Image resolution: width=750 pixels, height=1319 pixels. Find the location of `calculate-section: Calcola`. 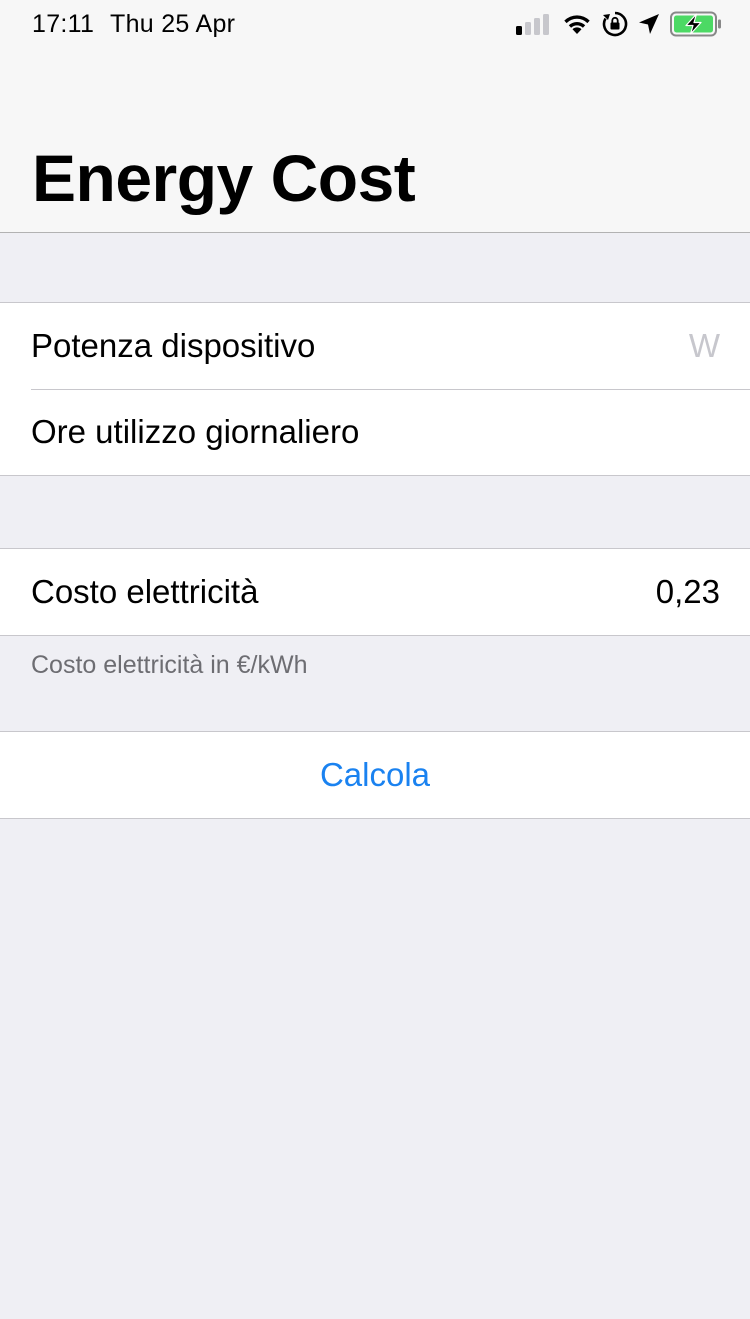

calculate-section: Calcola is located at coordinates (375, 775).